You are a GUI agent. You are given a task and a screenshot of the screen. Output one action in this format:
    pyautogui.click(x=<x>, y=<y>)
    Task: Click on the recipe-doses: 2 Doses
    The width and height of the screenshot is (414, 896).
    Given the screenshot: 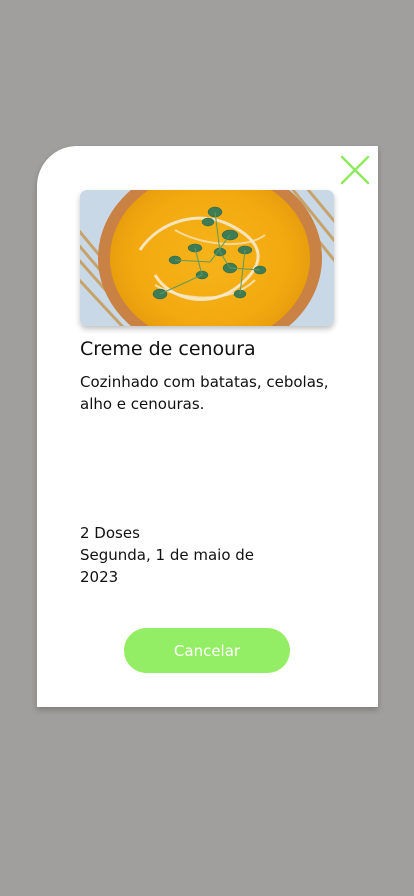 What is the action you would take?
    pyautogui.click(x=110, y=533)
    